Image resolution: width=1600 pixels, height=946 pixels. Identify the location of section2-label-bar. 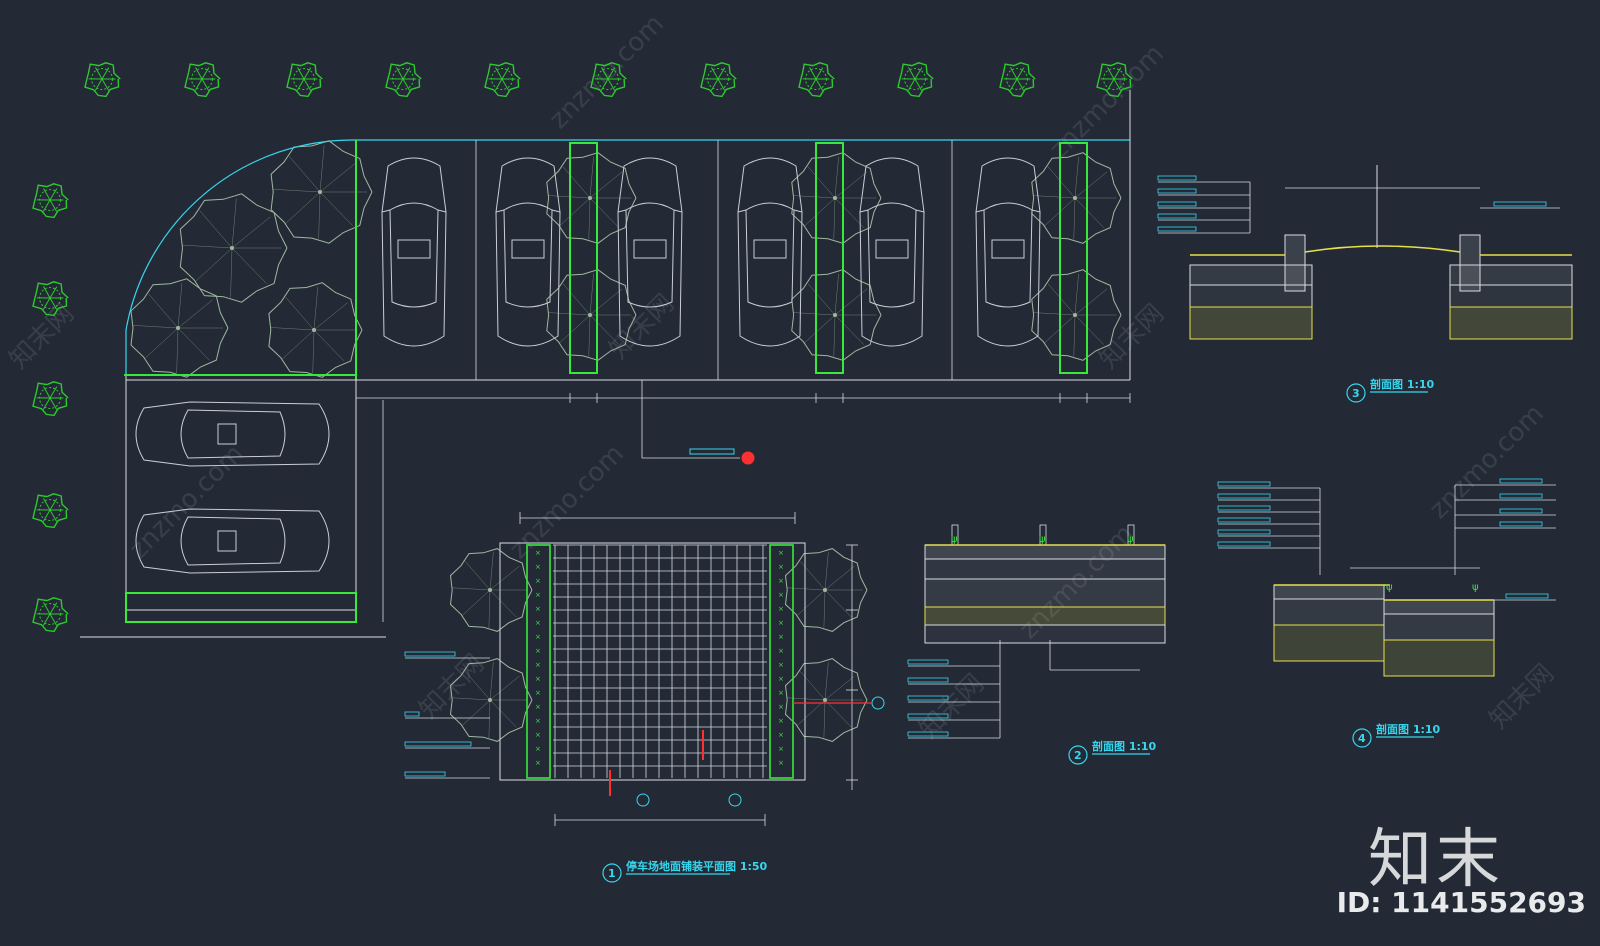
(928, 662).